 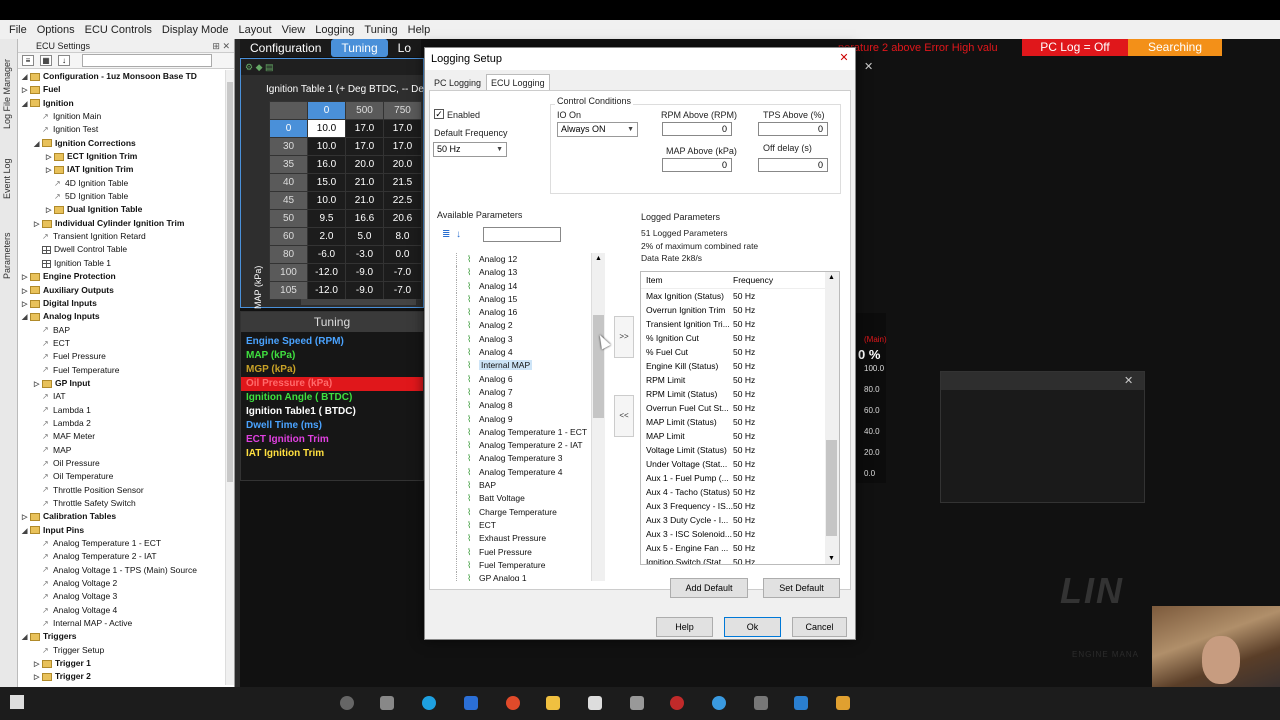 I want to click on available-parameter-item: ⌇ Internal MAP, so click(x=514, y=366).